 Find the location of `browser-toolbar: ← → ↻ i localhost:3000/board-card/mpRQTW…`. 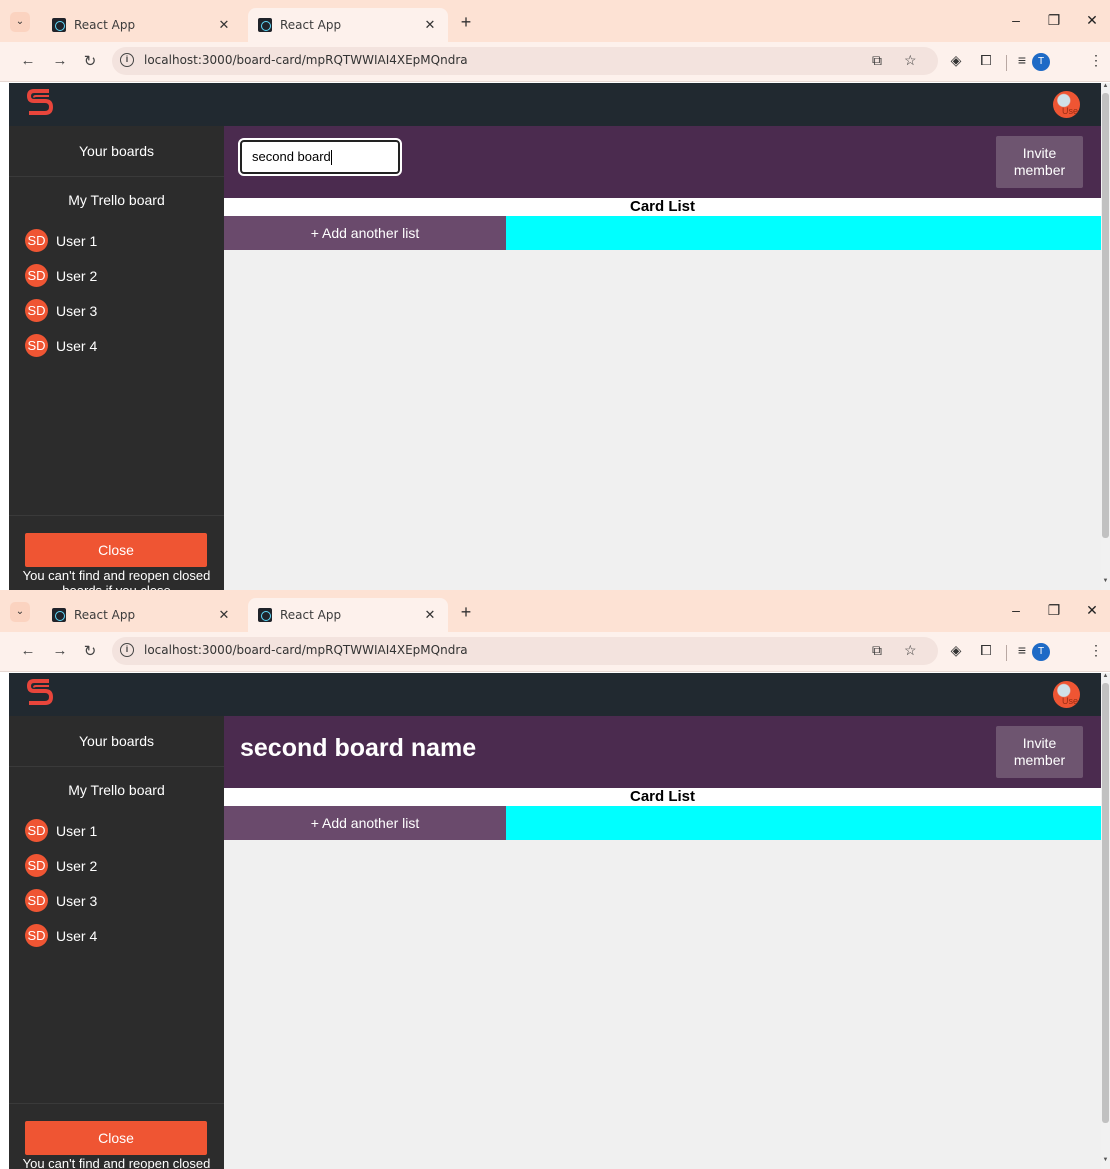

browser-toolbar: ← → ↻ i localhost:3000/board-card/mpRQTW… is located at coordinates (555, 652).